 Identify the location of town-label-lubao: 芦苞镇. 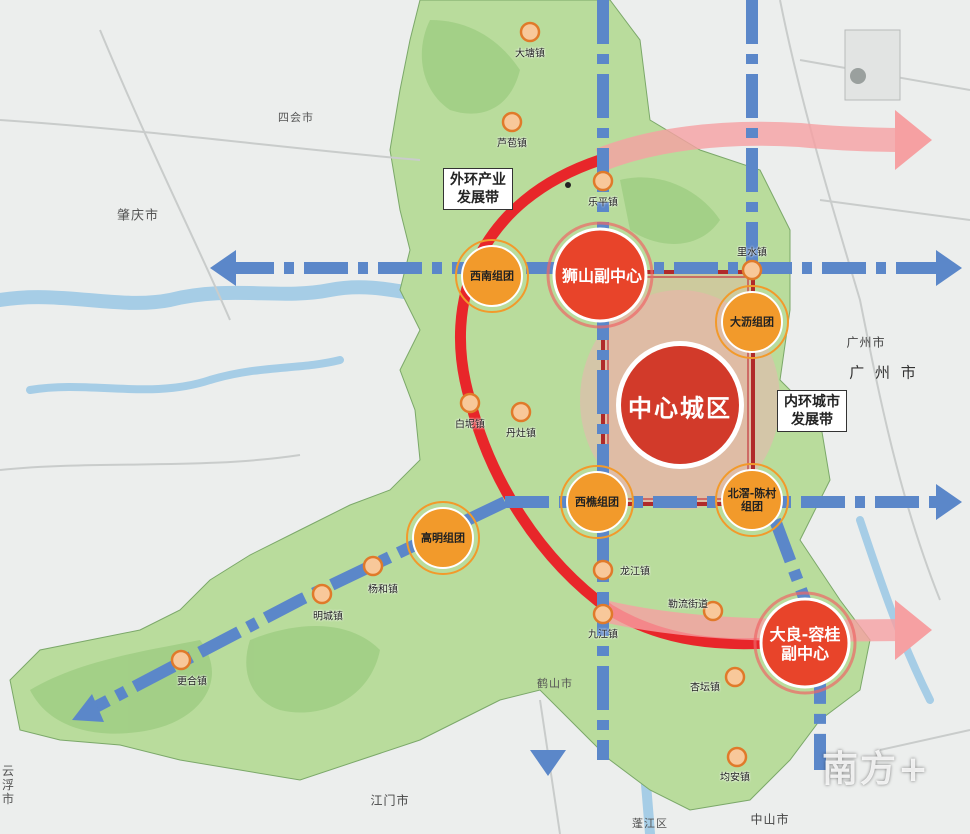
(512, 144).